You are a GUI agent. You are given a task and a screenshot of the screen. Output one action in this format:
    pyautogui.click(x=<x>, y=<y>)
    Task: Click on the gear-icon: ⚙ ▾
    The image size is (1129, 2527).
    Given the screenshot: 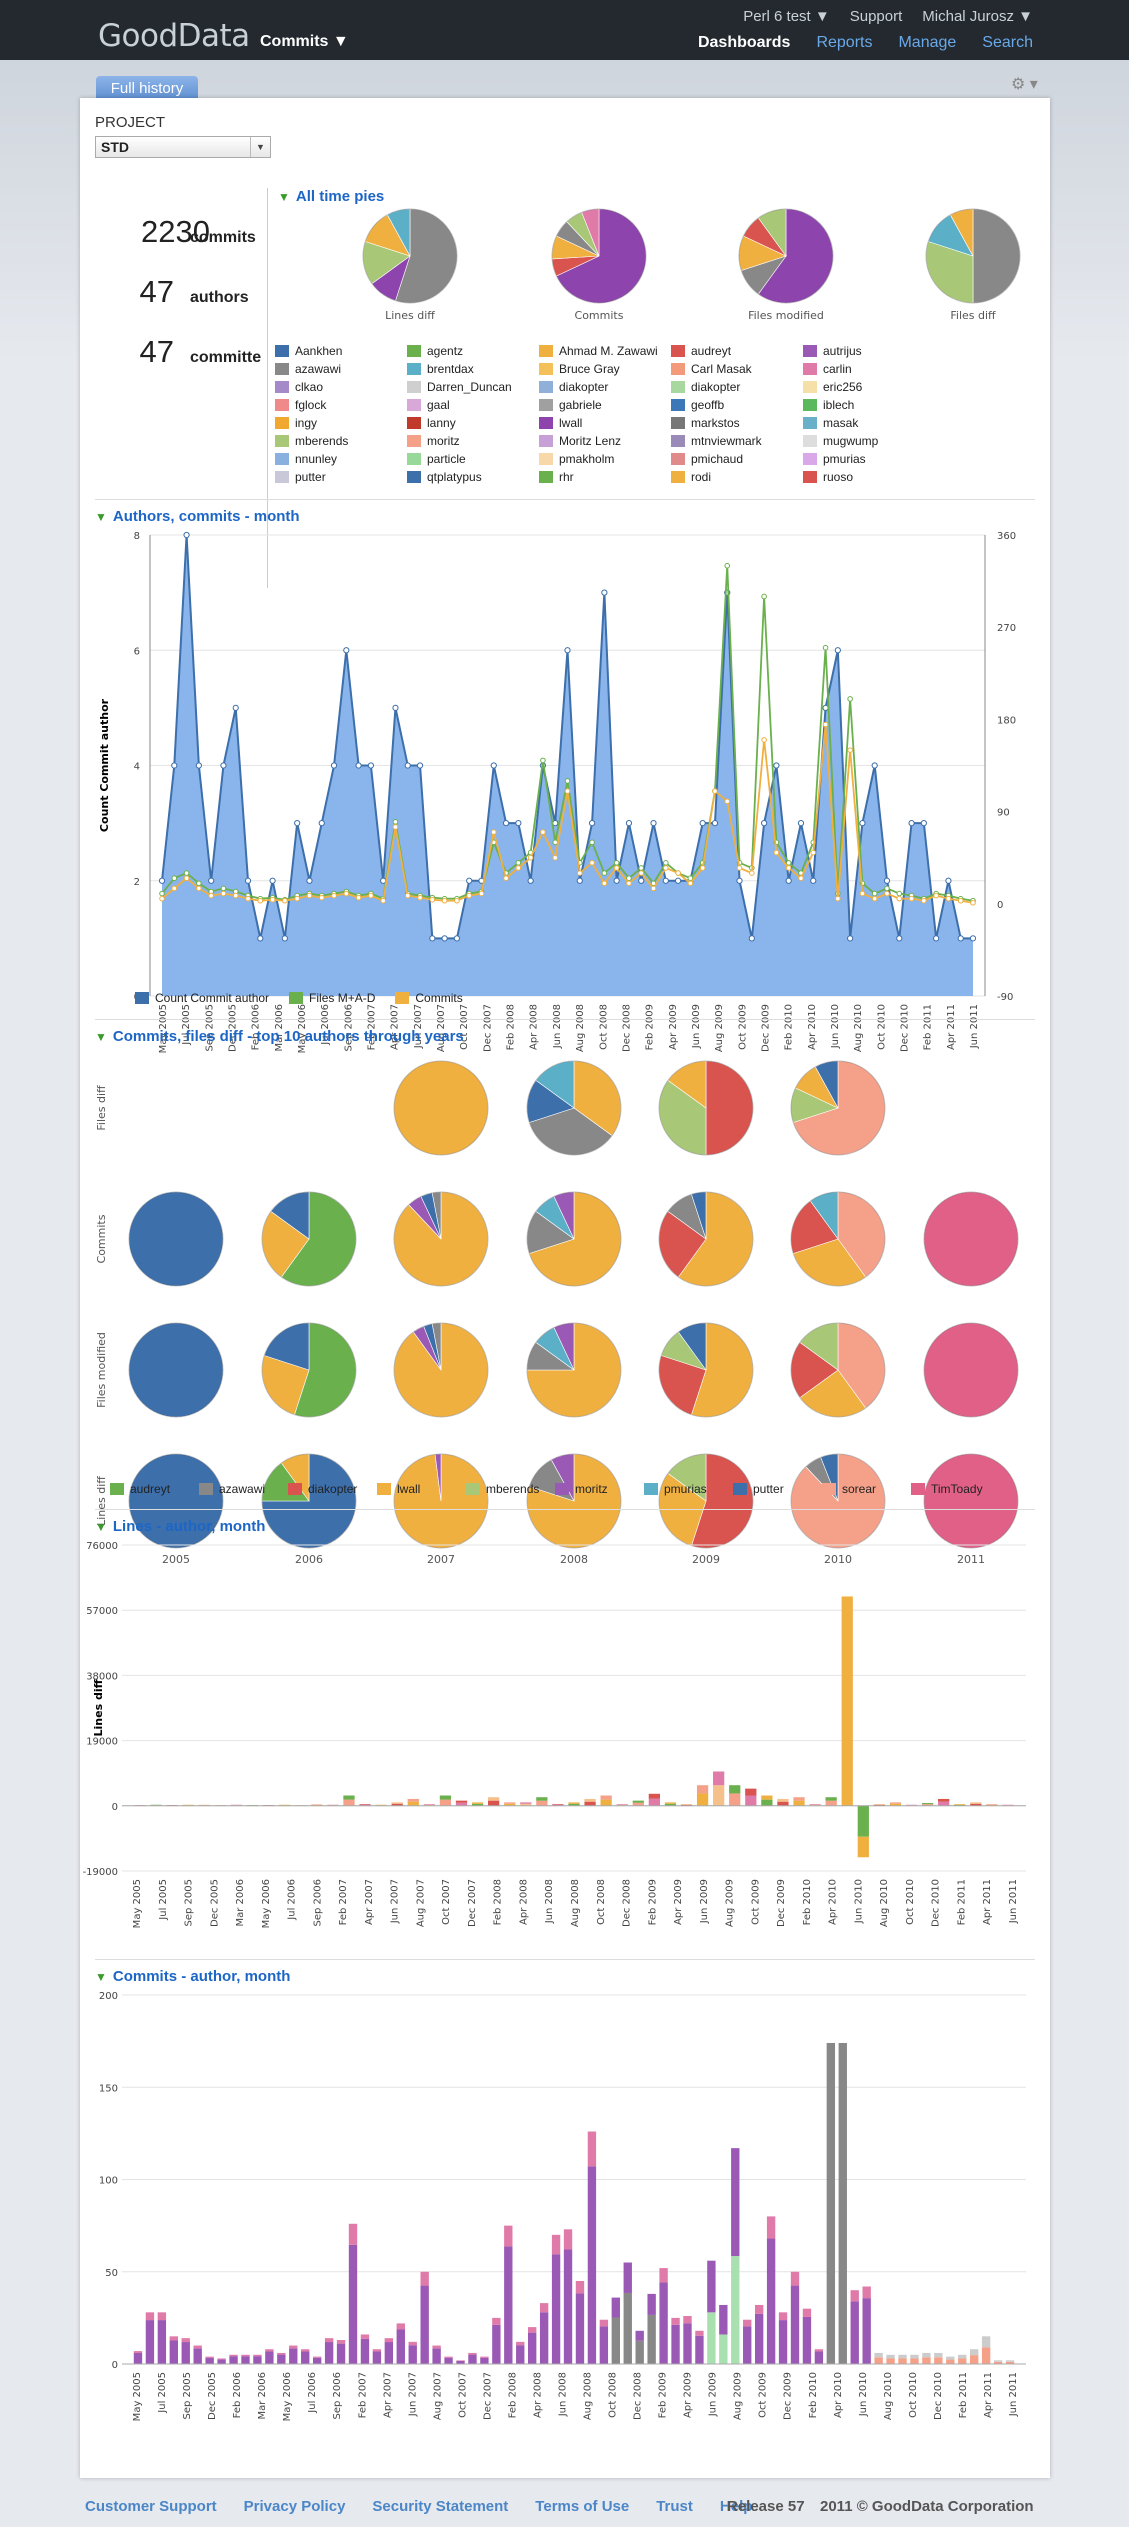 What is the action you would take?
    pyautogui.click(x=1024, y=84)
    